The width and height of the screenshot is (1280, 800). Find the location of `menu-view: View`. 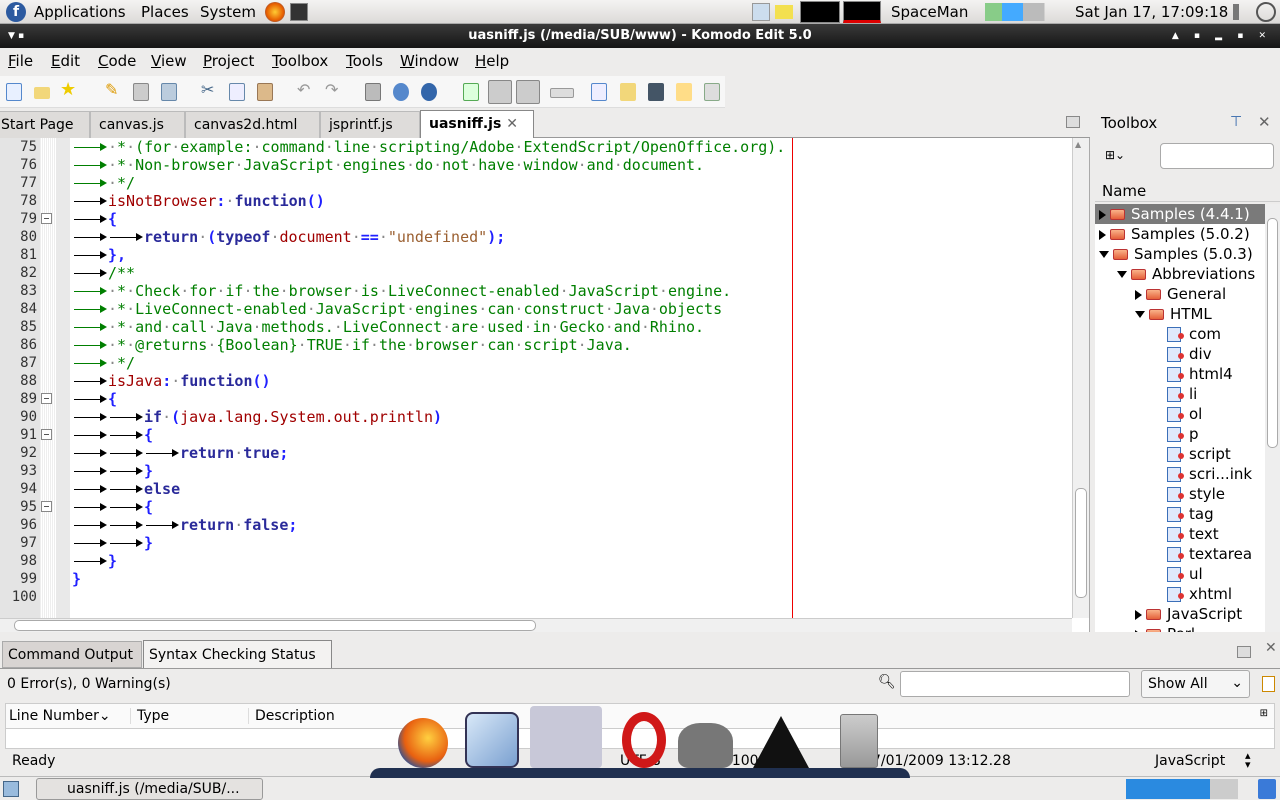

menu-view: View is located at coordinates (169, 61).